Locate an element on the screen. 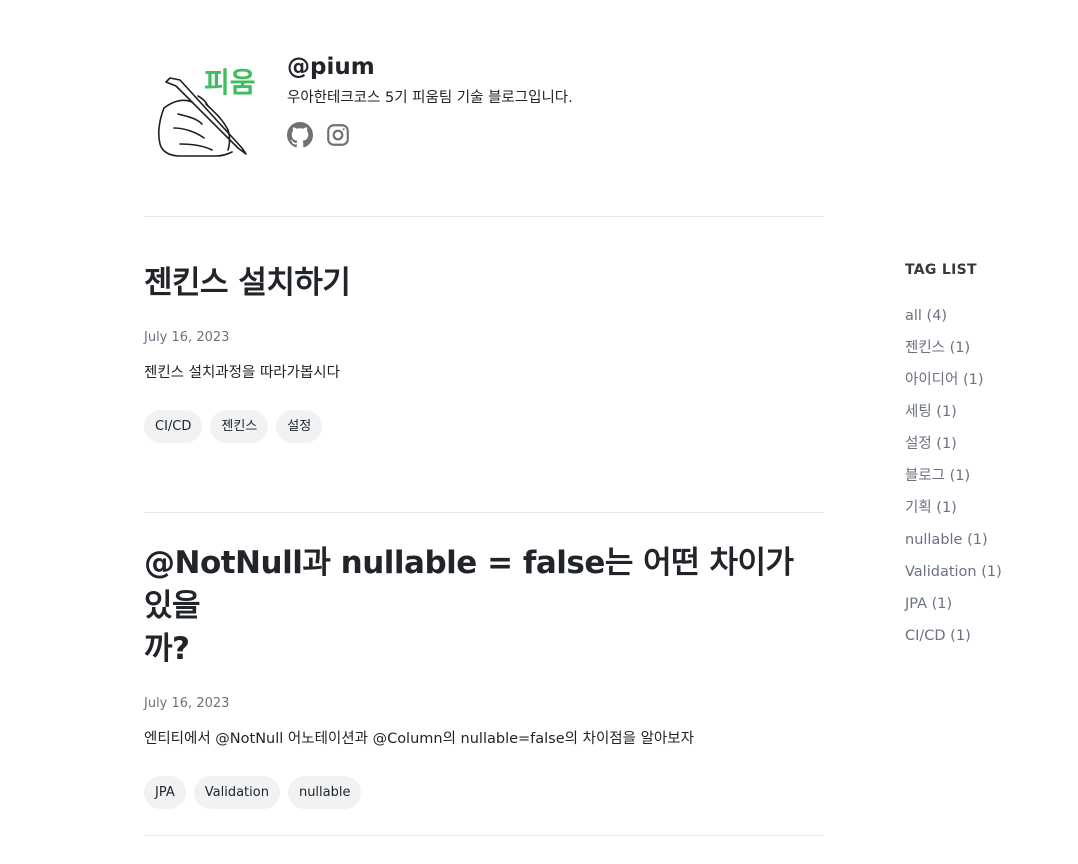 This screenshot has height=864, width=1078. post-title: @NotNull과 nullable = false는 어떤 차이가 있을 까? is located at coordinates (484, 606).